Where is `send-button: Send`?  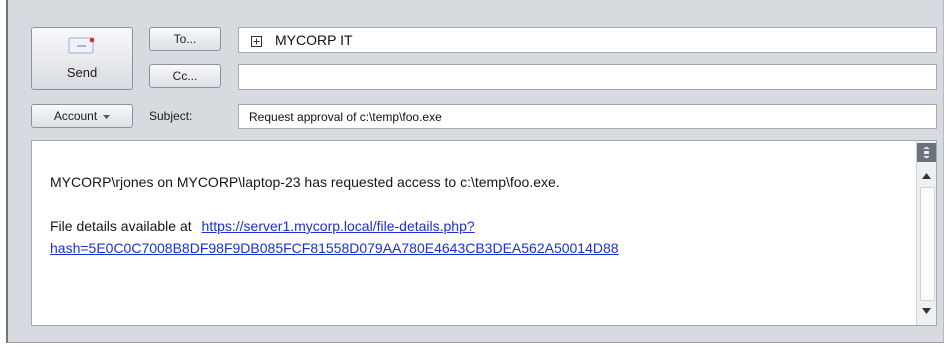 send-button: Send is located at coordinates (82, 58).